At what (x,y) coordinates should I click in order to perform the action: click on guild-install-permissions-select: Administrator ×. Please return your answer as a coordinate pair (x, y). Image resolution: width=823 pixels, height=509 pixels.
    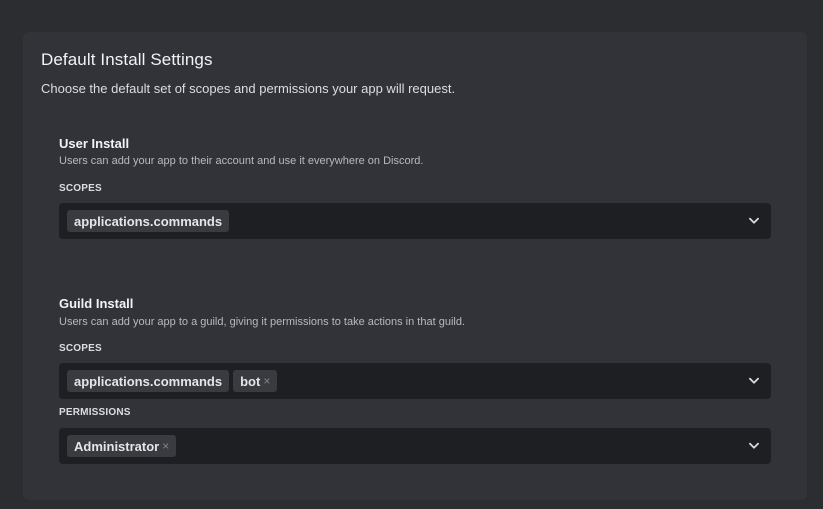
    Looking at the image, I should click on (415, 446).